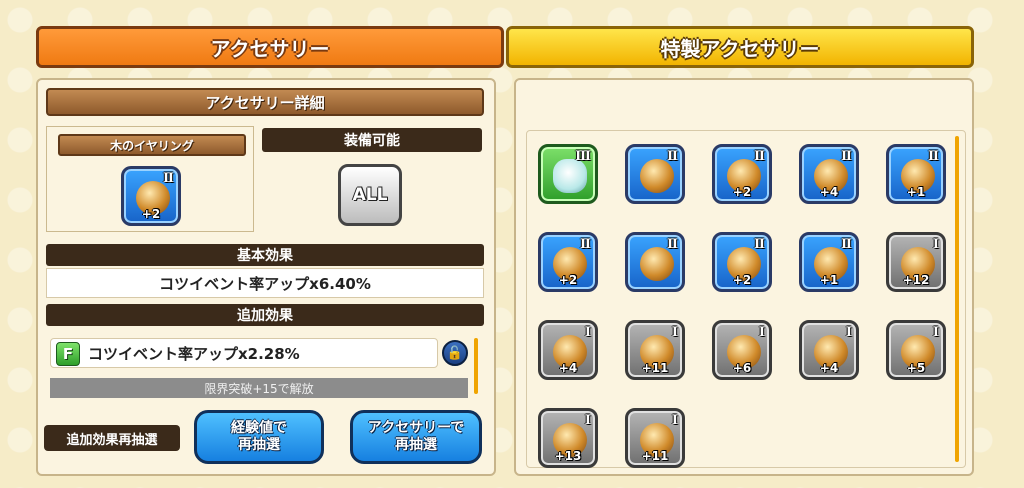  I want to click on plus-label: +13, so click(568, 456).